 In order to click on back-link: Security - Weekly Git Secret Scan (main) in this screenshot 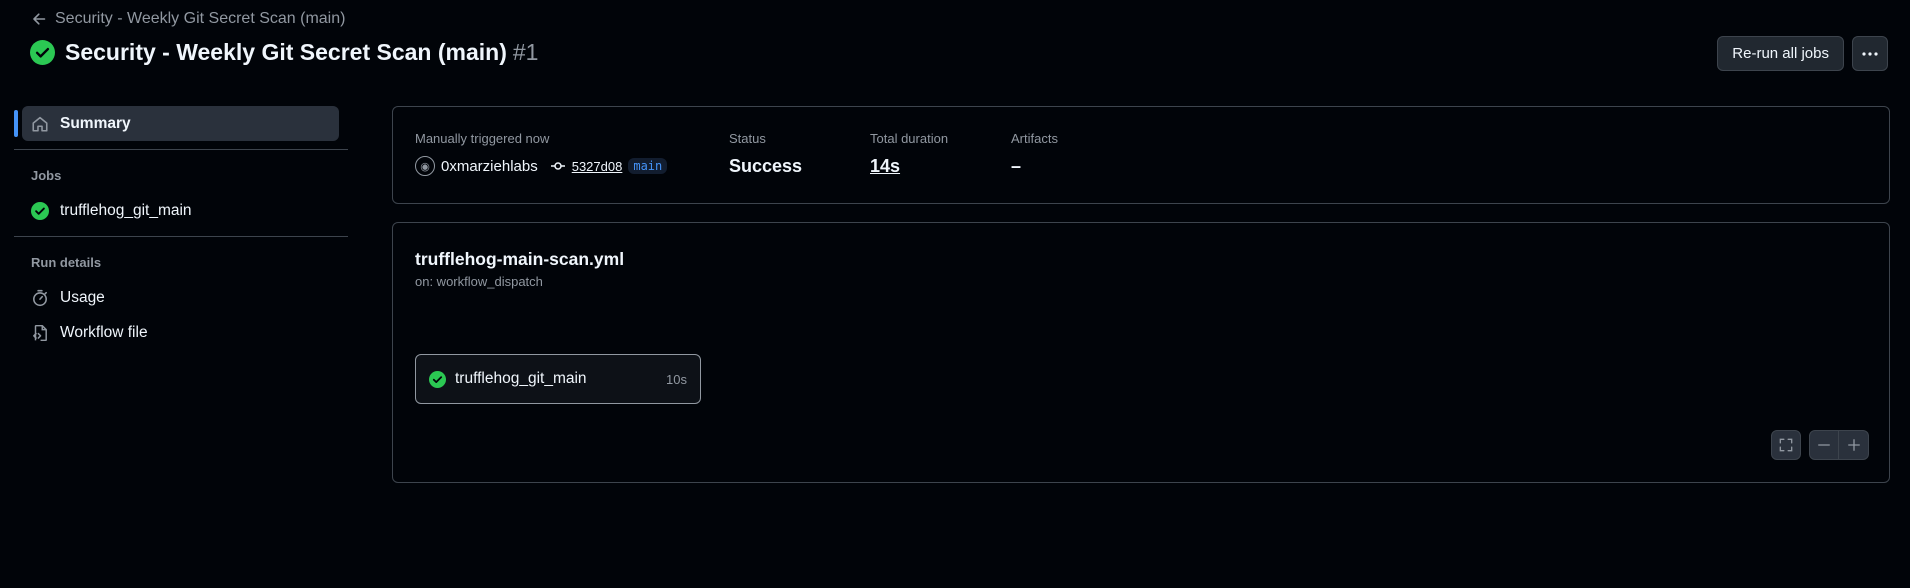, I will do `click(188, 19)`.